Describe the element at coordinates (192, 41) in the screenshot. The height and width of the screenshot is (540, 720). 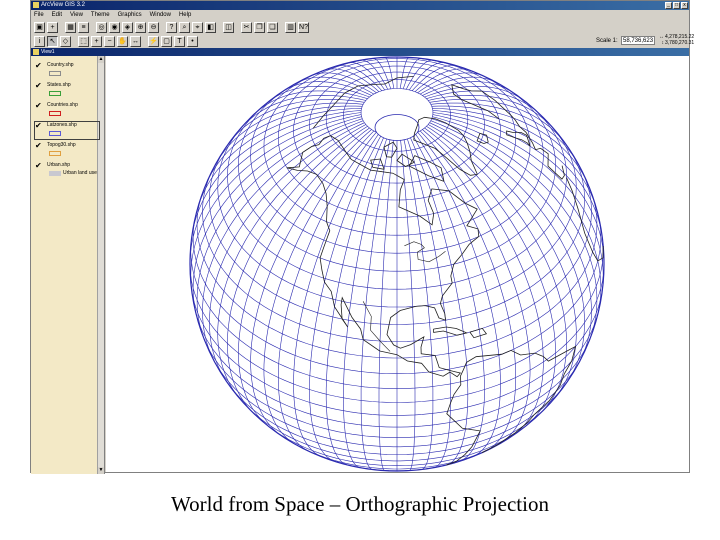
I see `draw-button: •` at that location.